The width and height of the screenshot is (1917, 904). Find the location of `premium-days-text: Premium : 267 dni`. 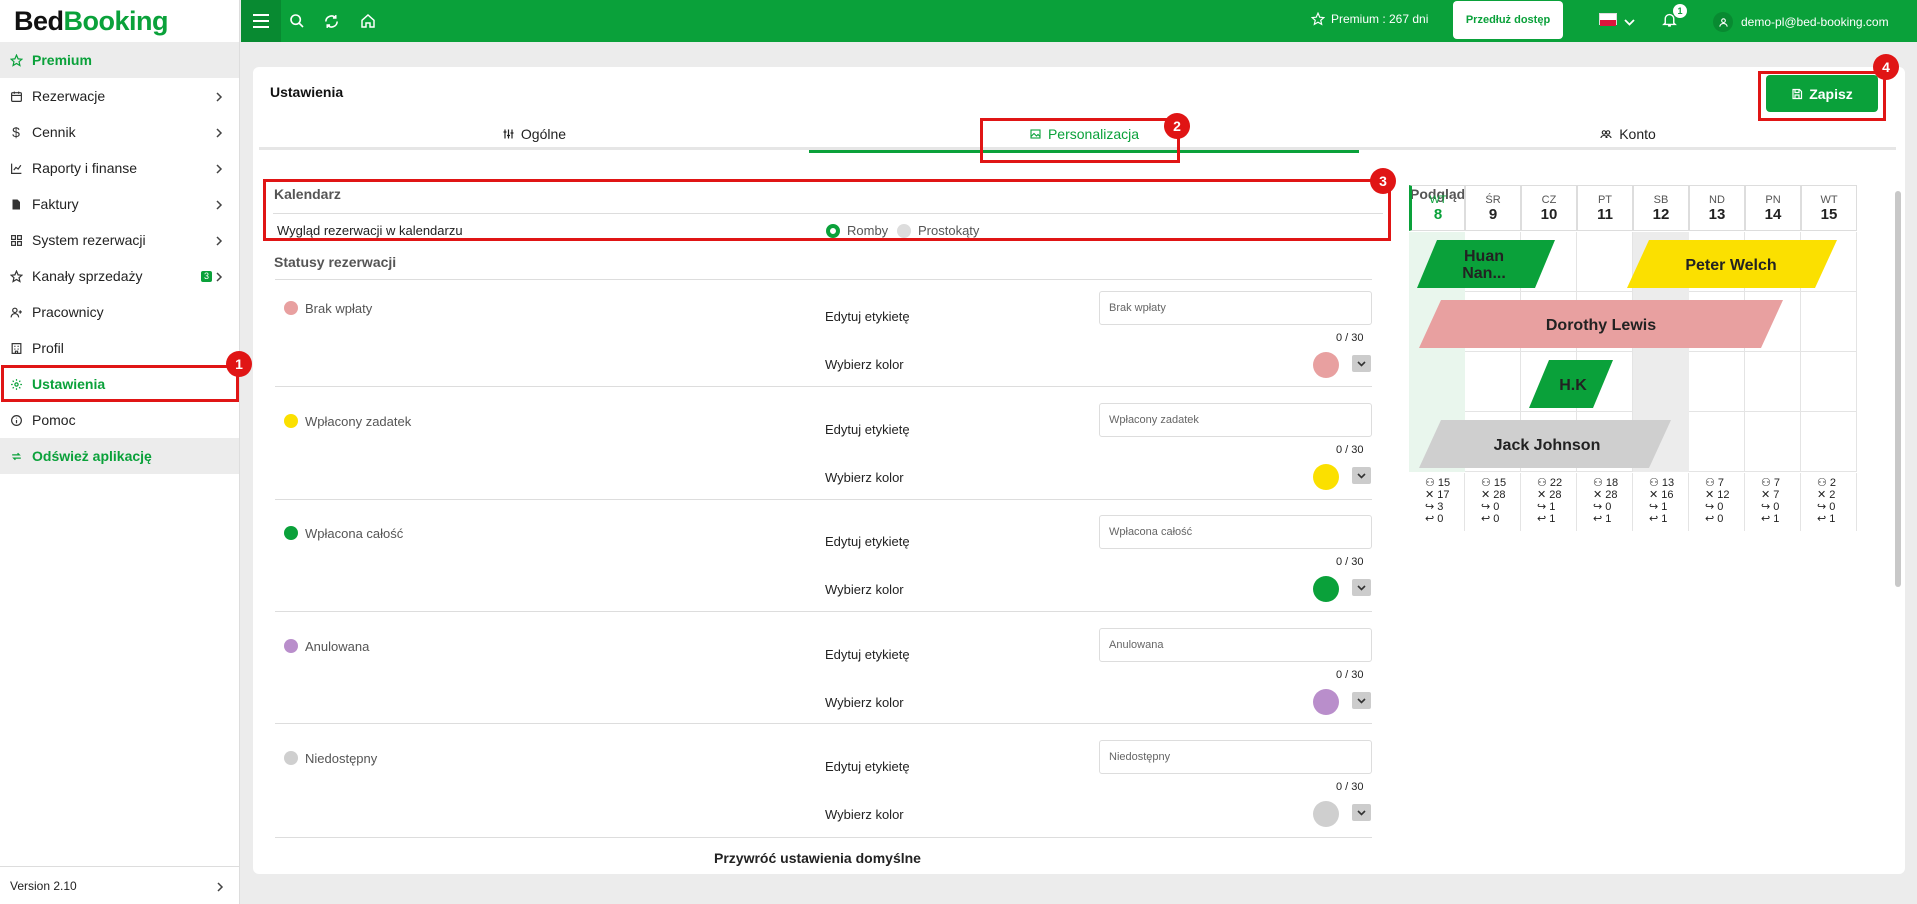

premium-days-text: Premium : 267 dni is located at coordinates (1380, 19).